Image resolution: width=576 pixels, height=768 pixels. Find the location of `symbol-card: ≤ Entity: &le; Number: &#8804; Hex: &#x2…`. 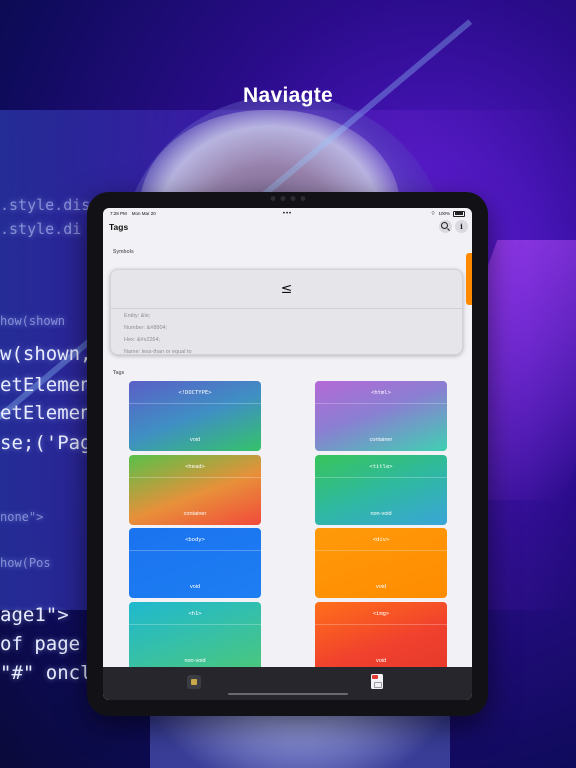

symbol-card: ≤ Entity: &le; Number: &#8804; Hex: &#x2… is located at coordinates (286, 312).